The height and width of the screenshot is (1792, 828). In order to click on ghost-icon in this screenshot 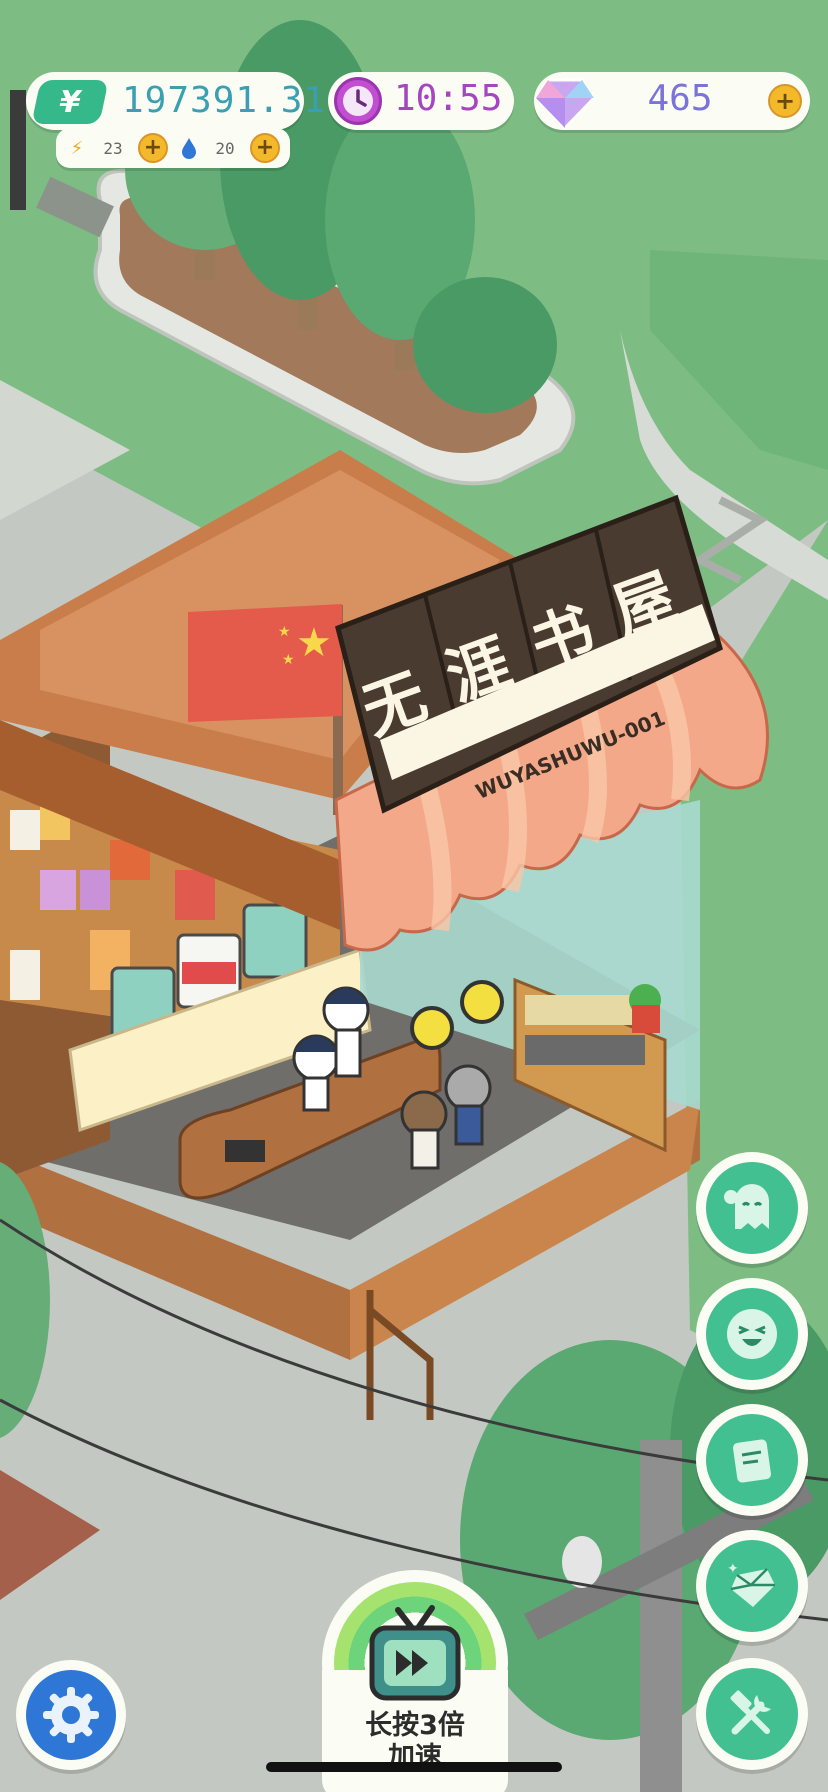, I will do `click(746, 1206)`.